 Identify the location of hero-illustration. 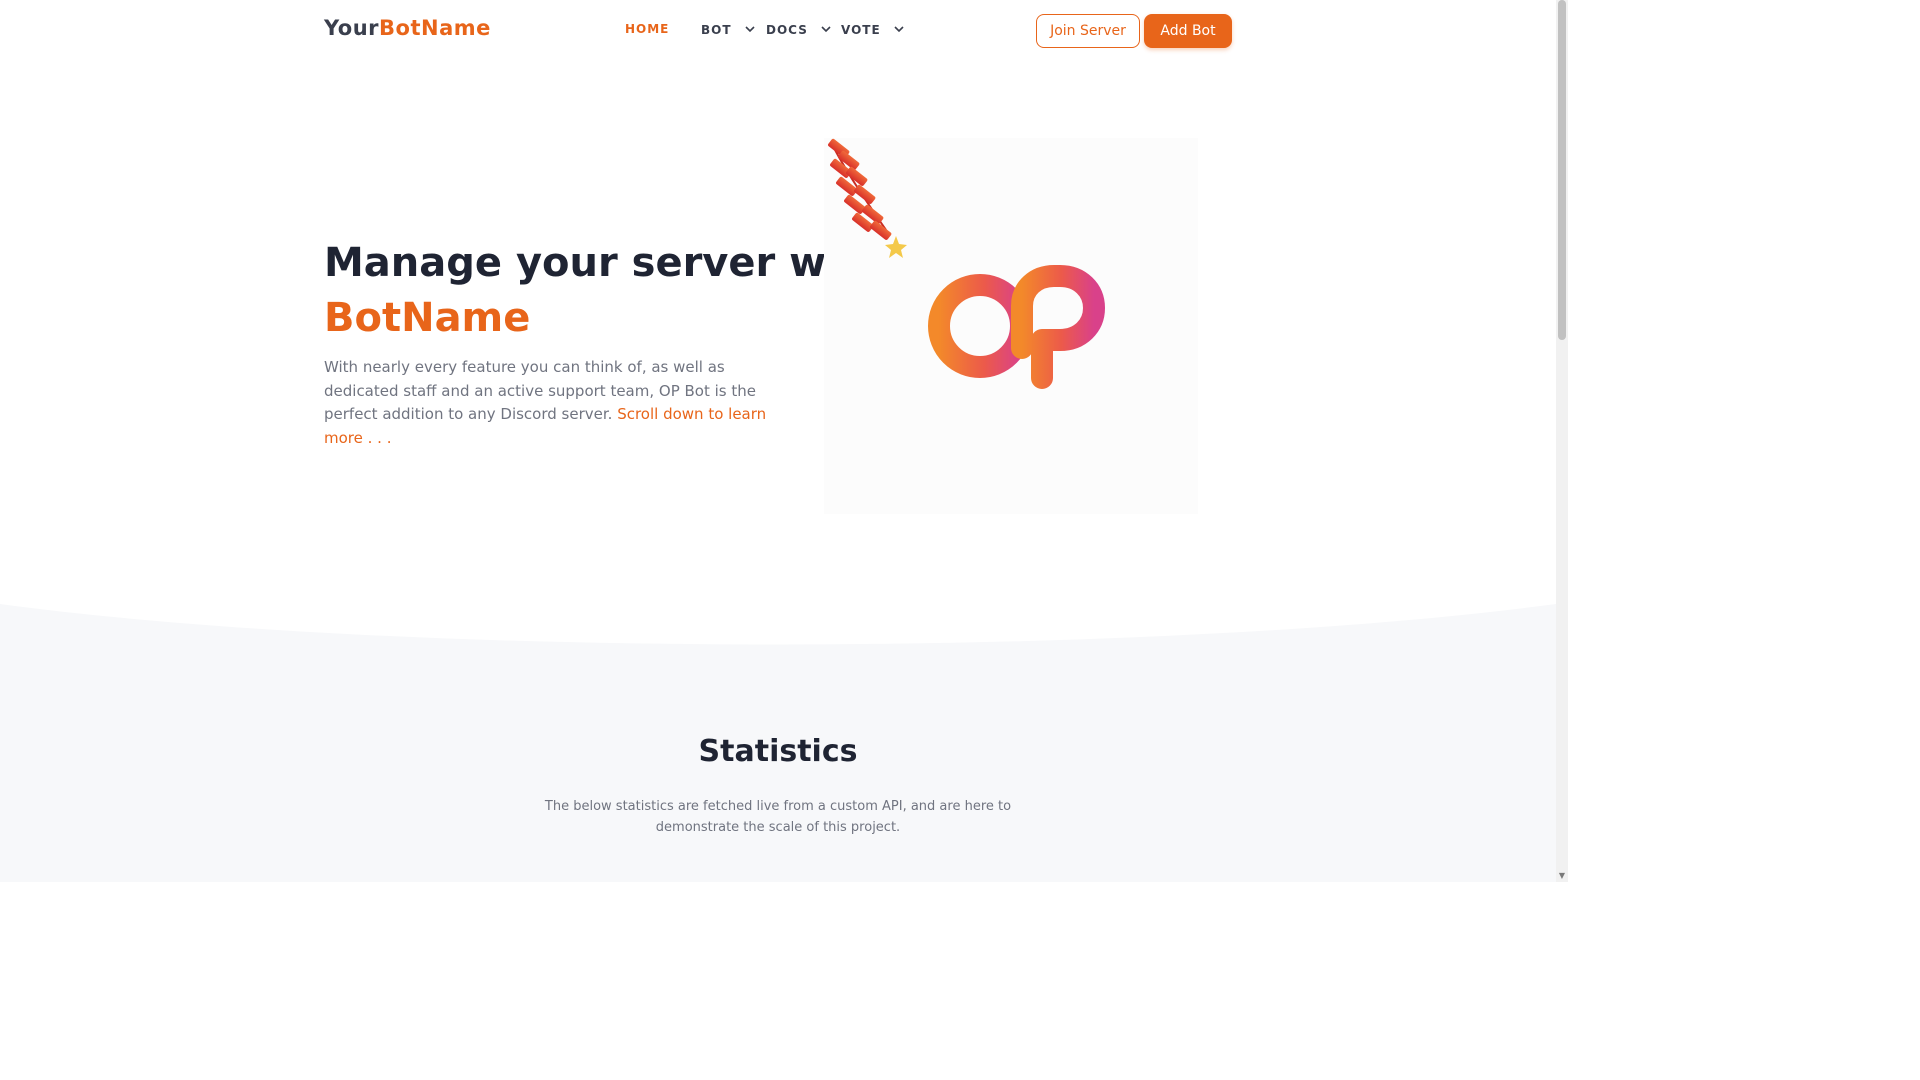
(1011, 326).